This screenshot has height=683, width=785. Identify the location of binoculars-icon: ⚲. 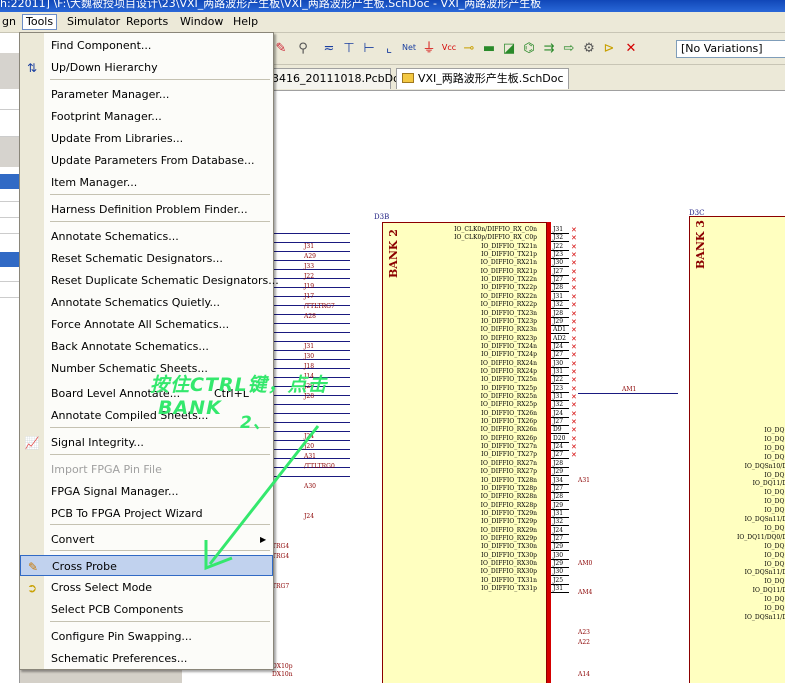
(303, 48).